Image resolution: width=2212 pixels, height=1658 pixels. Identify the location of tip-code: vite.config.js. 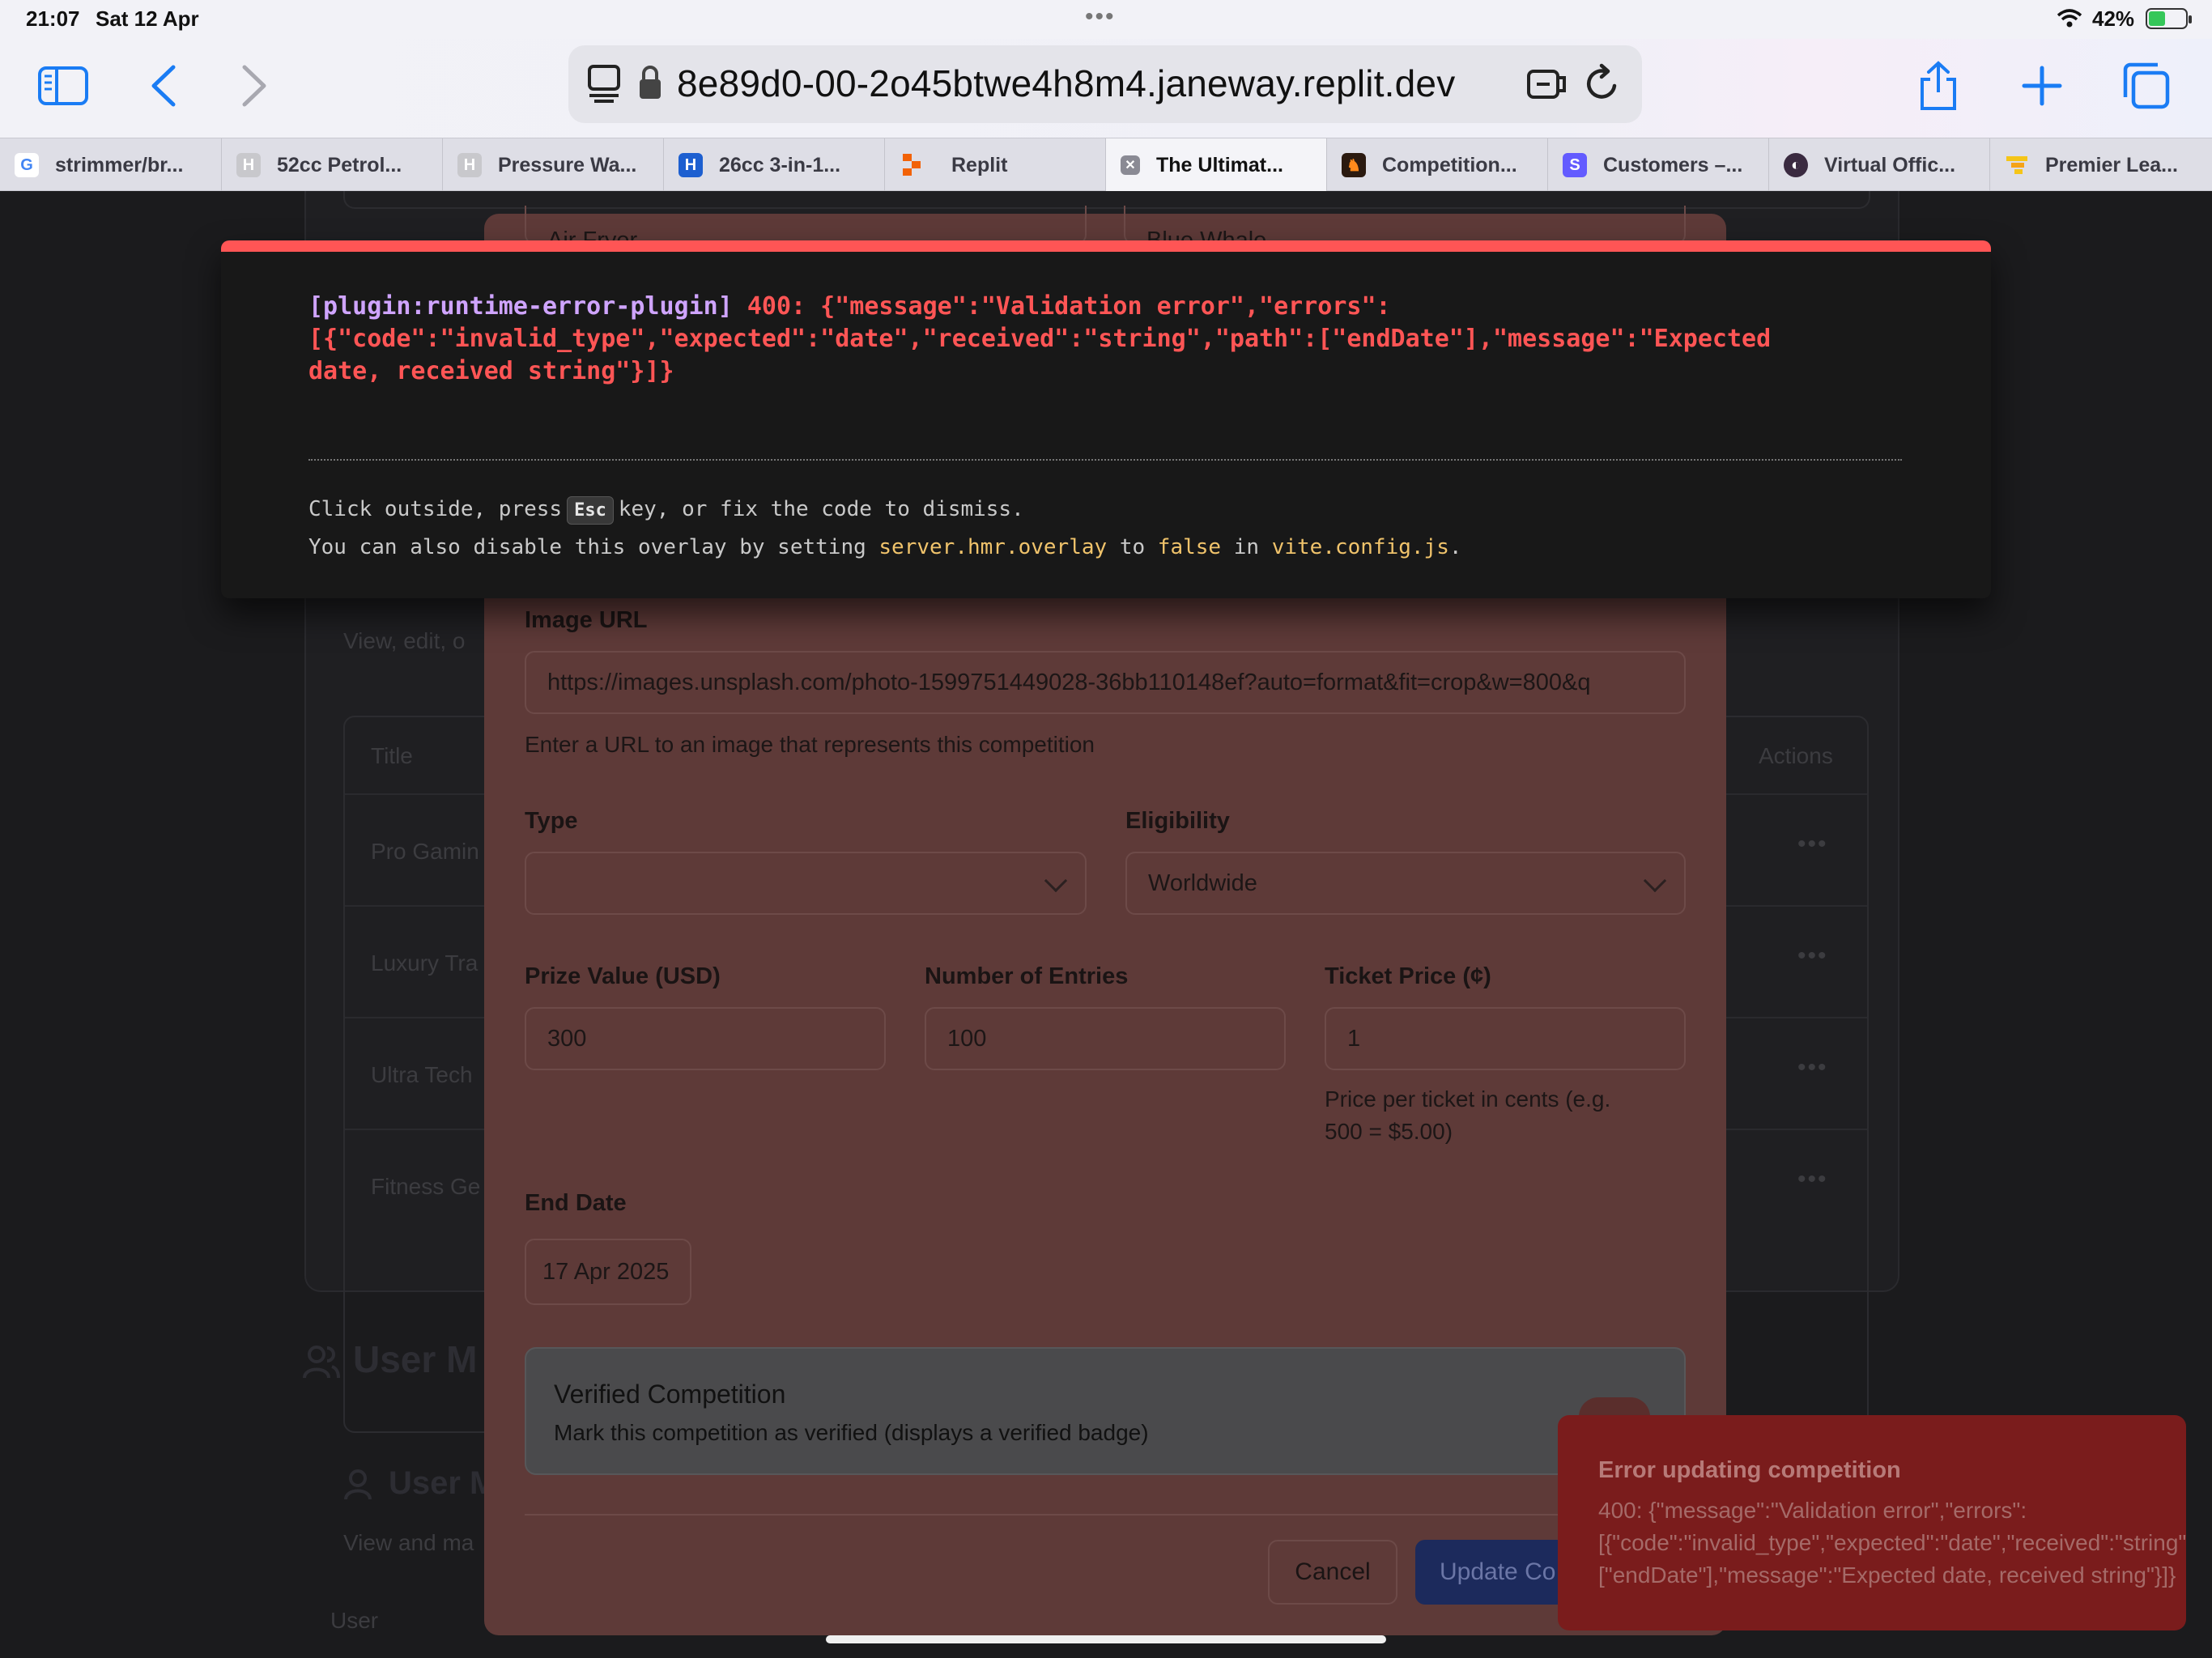
(1360, 547).